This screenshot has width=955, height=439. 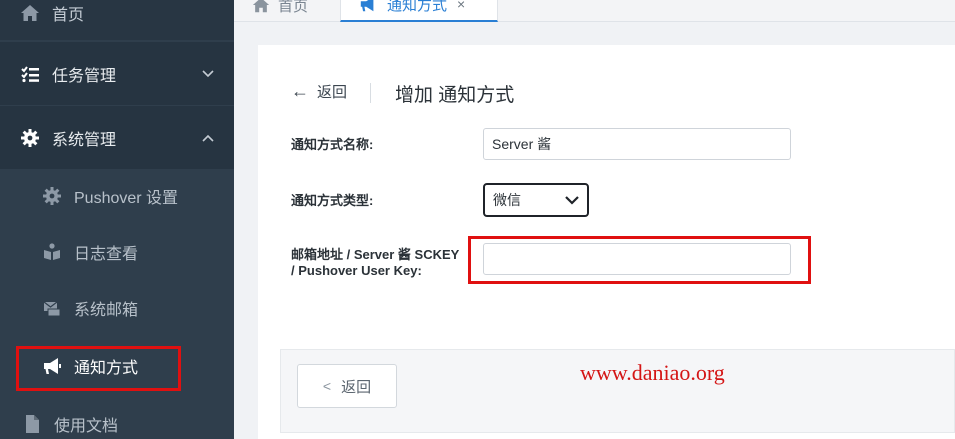 What do you see at coordinates (652, 372) in the screenshot?
I see `watermark: www.daniao.org` at bounding box center [652, 372].